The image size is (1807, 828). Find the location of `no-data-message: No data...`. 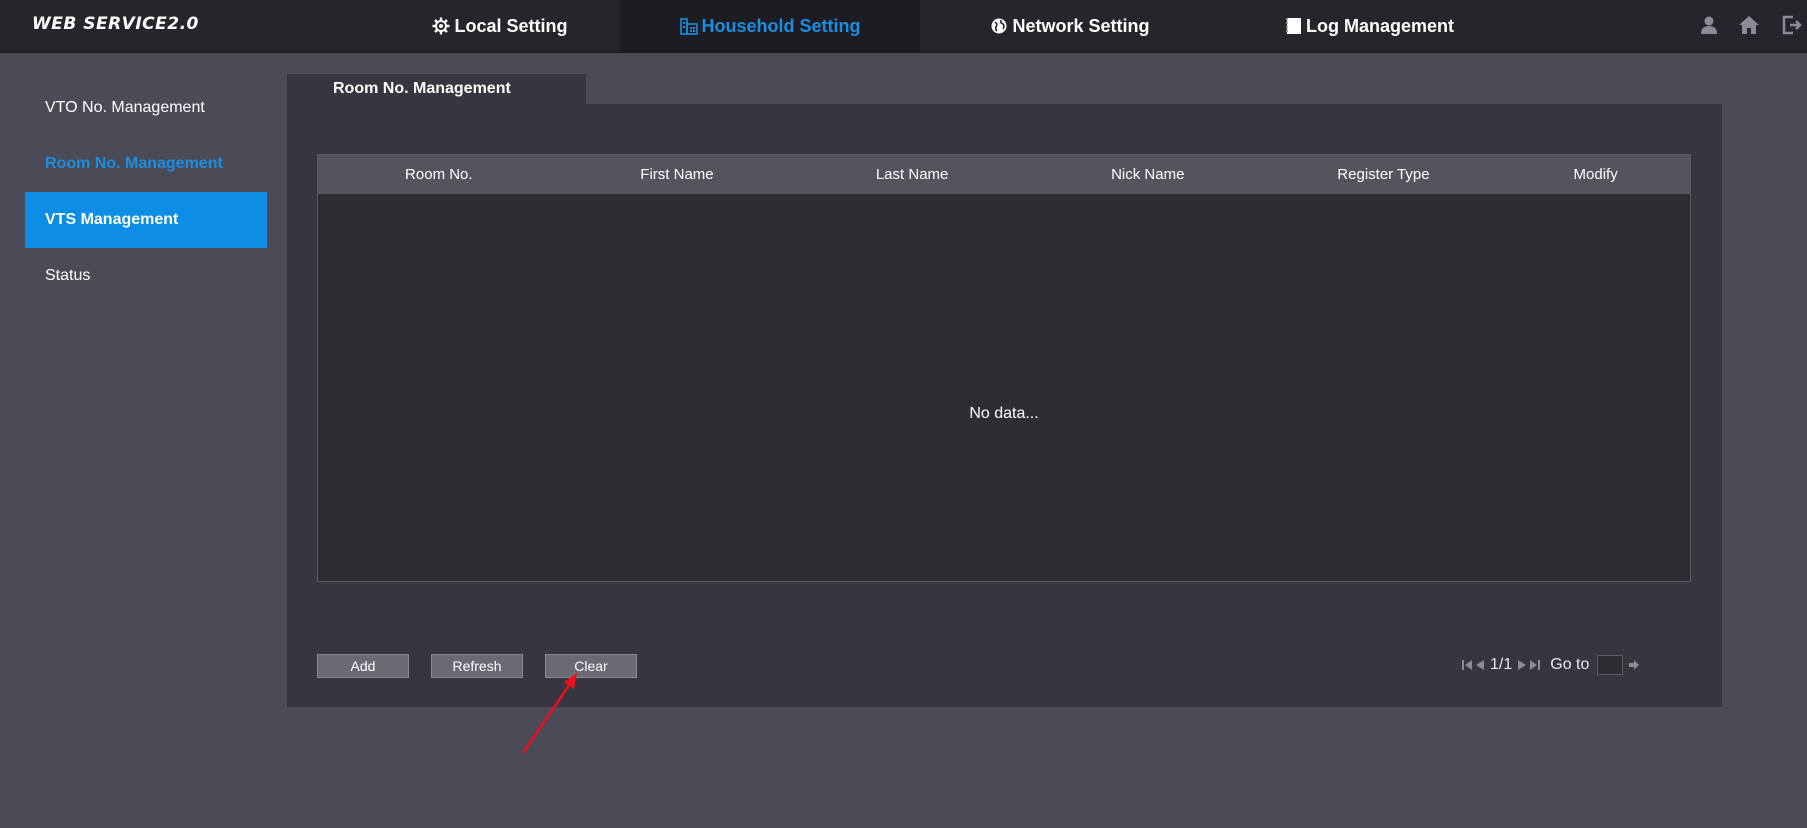

no-data-message: No data... is located at coordinates (1004, 413).